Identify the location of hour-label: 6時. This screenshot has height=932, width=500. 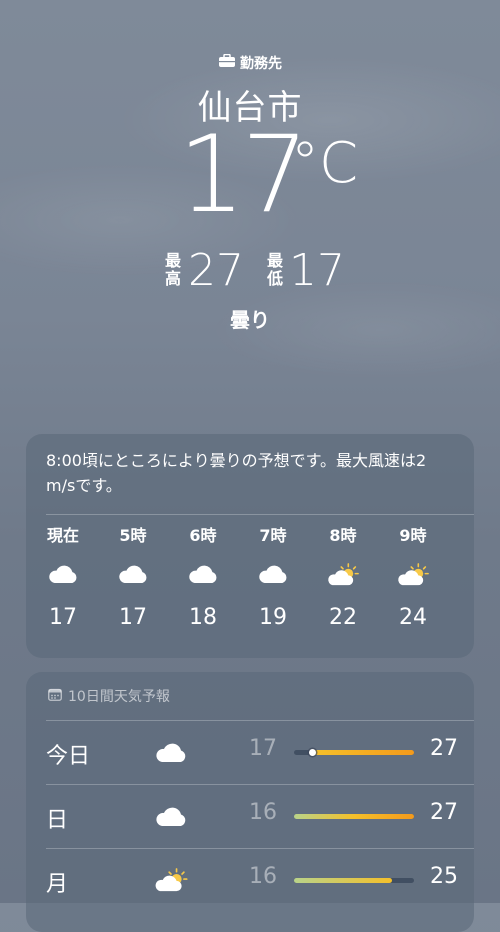
(203, 535).